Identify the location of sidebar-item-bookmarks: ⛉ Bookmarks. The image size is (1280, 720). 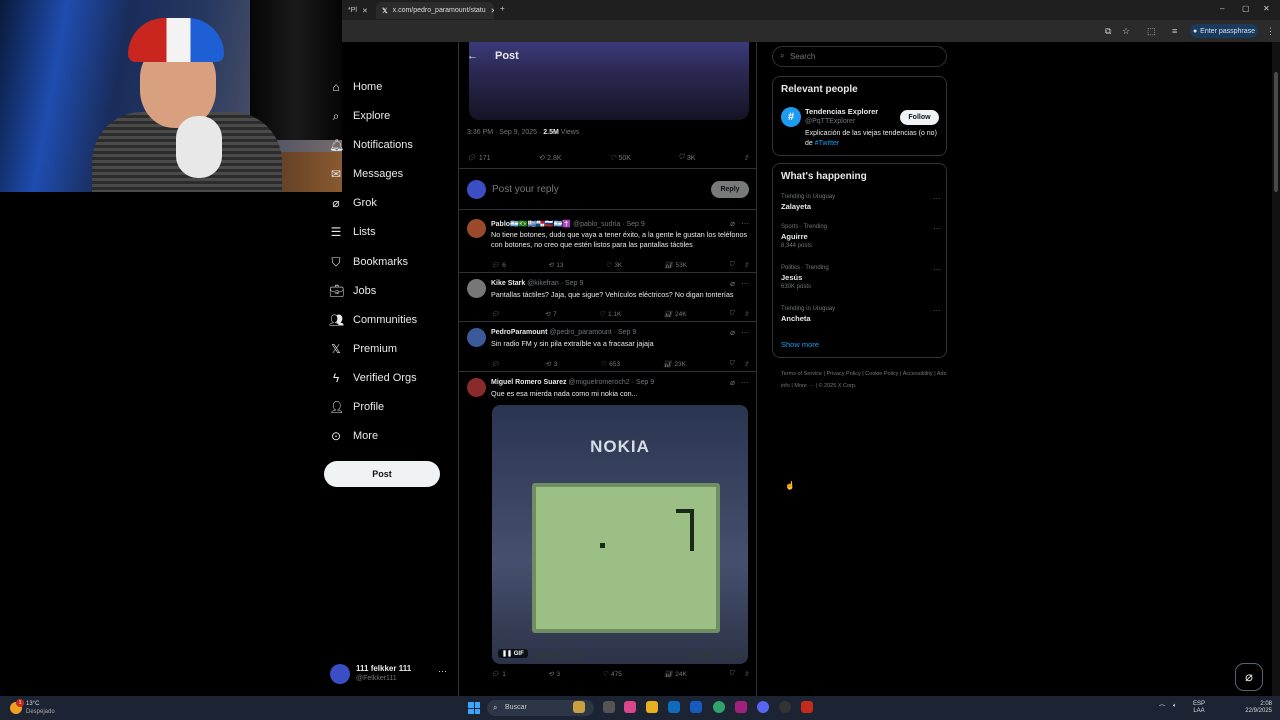
(368, 262).